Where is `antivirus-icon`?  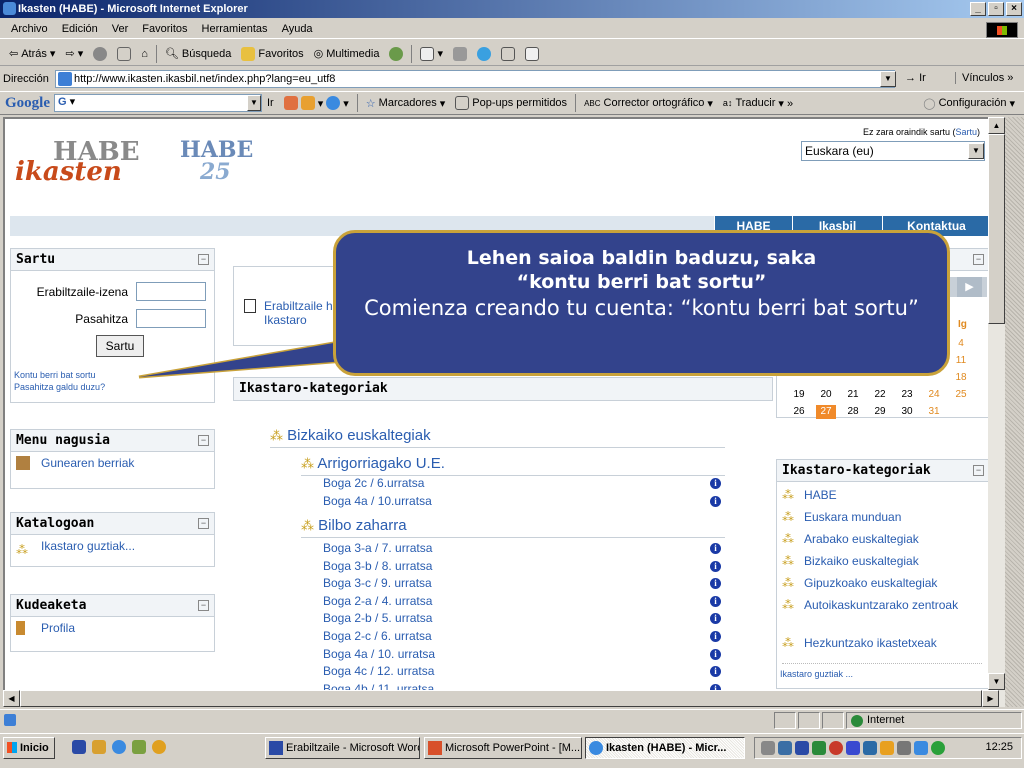 antivirus-icon is located at coordinates (819, 748).